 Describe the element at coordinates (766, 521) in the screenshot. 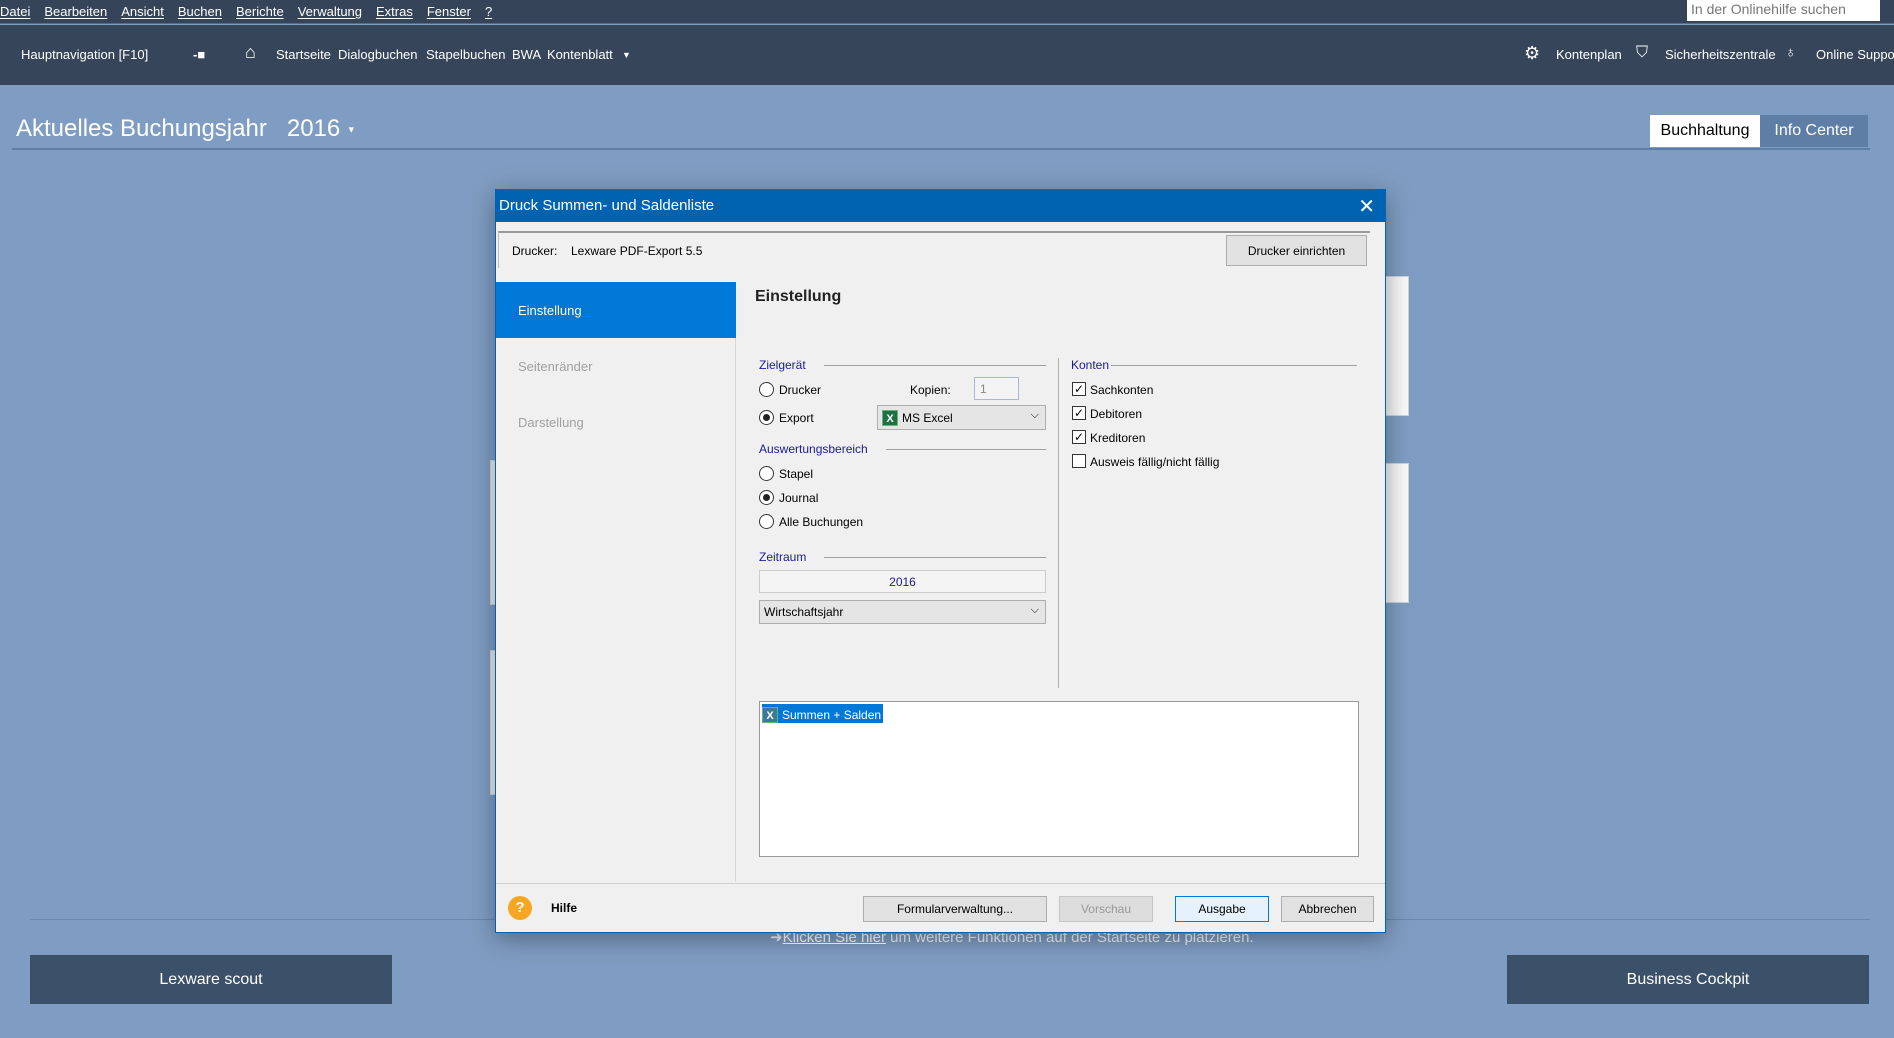

I see `radio-alle-buchungen` at that location.